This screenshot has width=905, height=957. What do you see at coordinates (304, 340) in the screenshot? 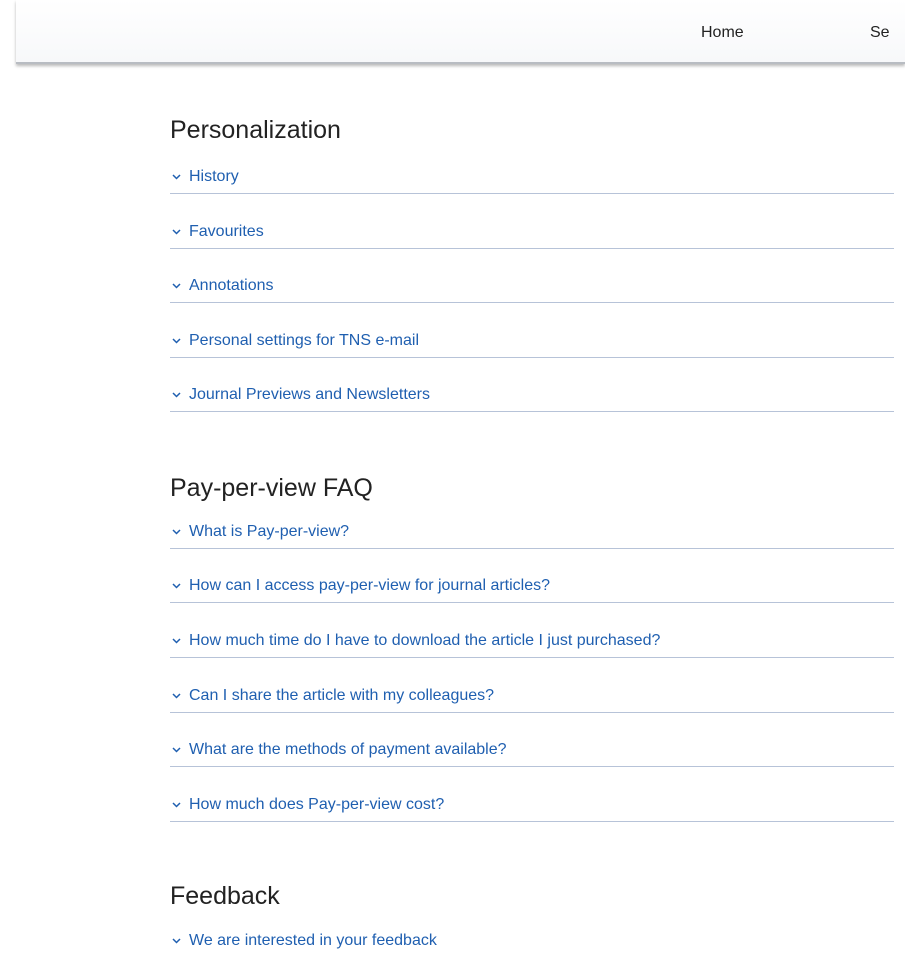
I see `accordion-label: Personal settings for TNS e-mail` at bounding box center [304, 340].